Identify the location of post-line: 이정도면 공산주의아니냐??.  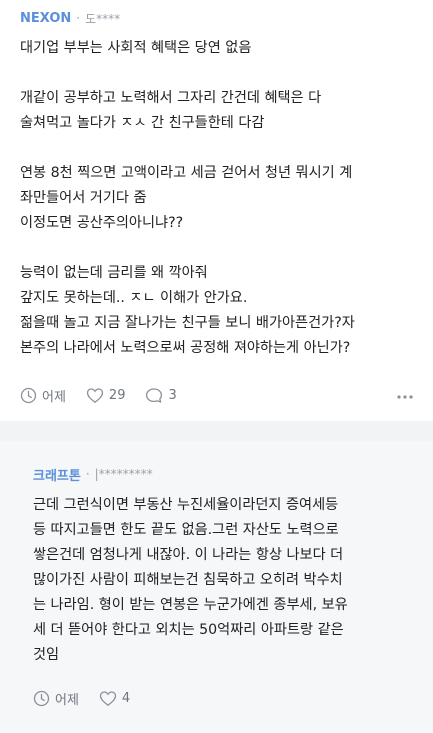
(102, 223).